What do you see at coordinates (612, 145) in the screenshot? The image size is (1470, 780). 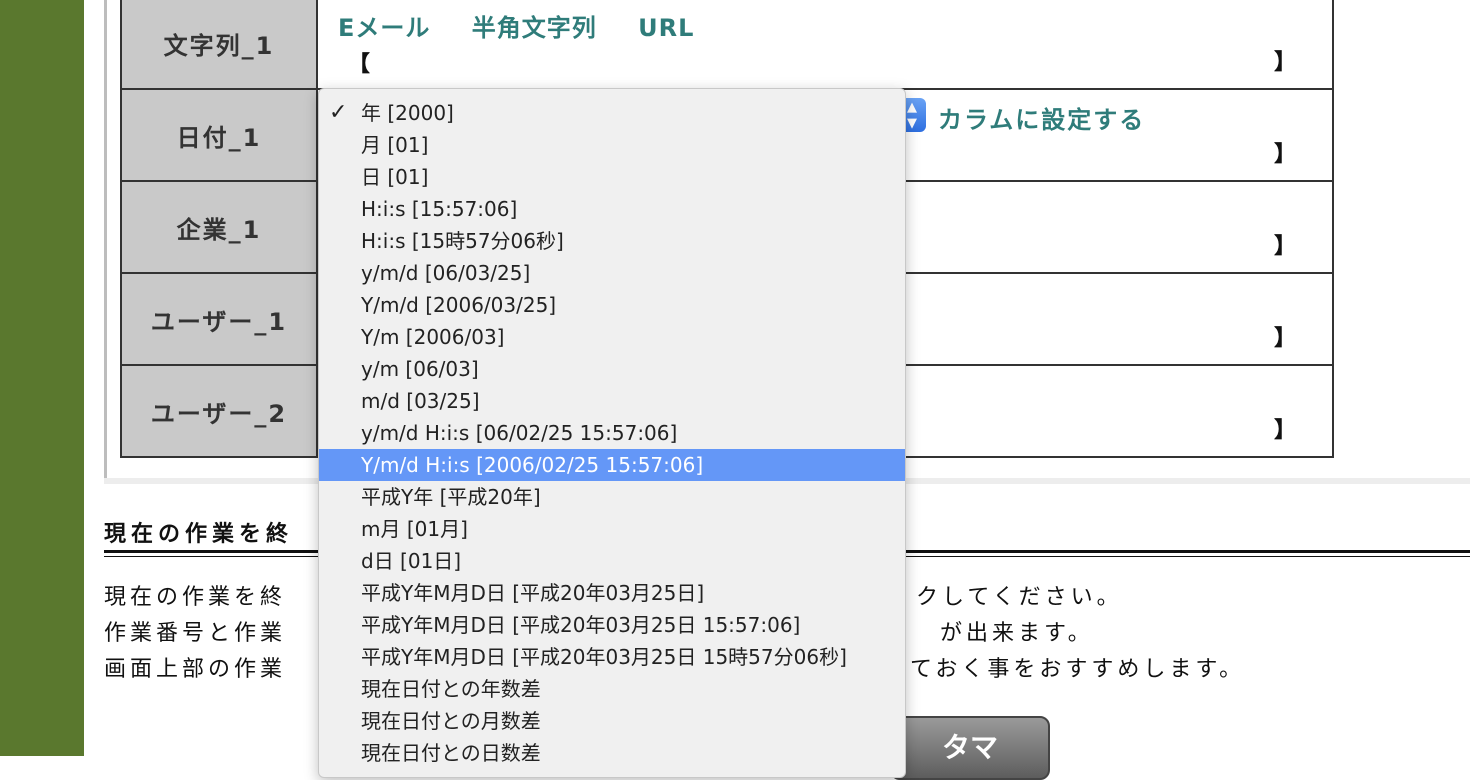 I see `dropdown-option: 月 [01]` at bounding box center [612, 145].